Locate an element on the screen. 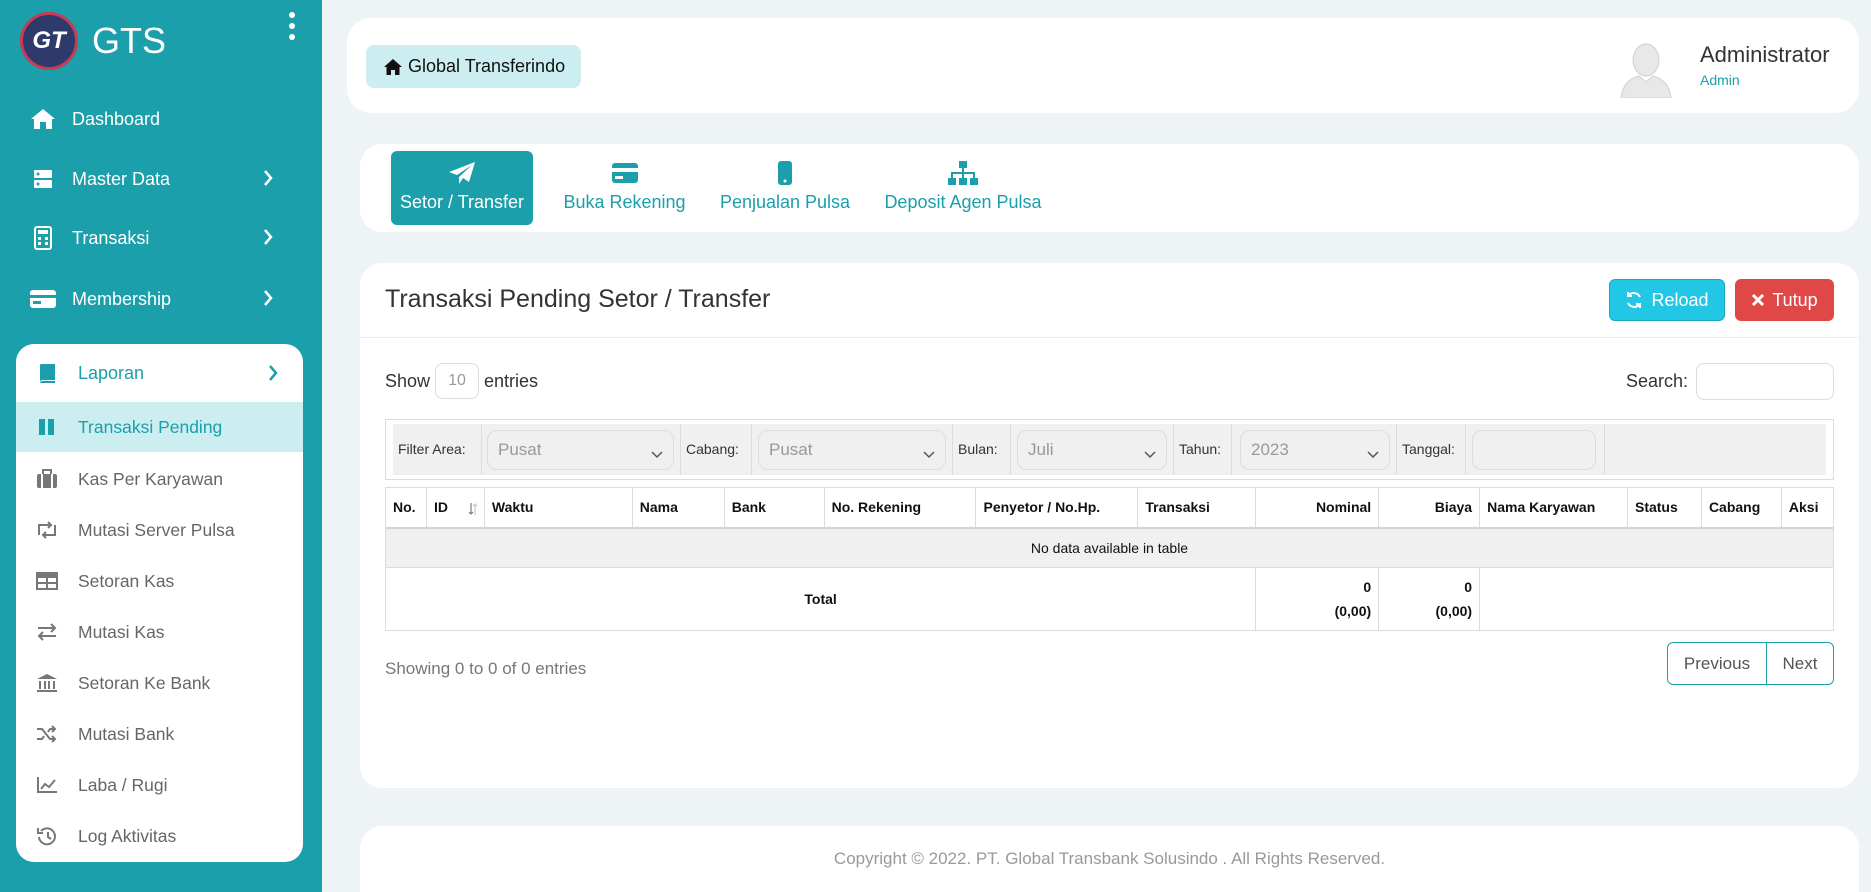 The image size is (1871, 892). col-transaksi: Transaksi is located at coordinates (1197, 508).